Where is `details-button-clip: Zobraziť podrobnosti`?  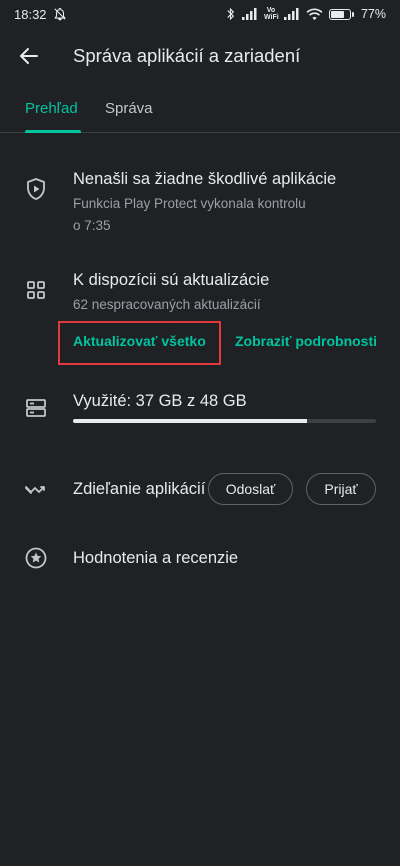 details-button-clip: Zobraziť podrobnosti is located at coordinates (305, 343).